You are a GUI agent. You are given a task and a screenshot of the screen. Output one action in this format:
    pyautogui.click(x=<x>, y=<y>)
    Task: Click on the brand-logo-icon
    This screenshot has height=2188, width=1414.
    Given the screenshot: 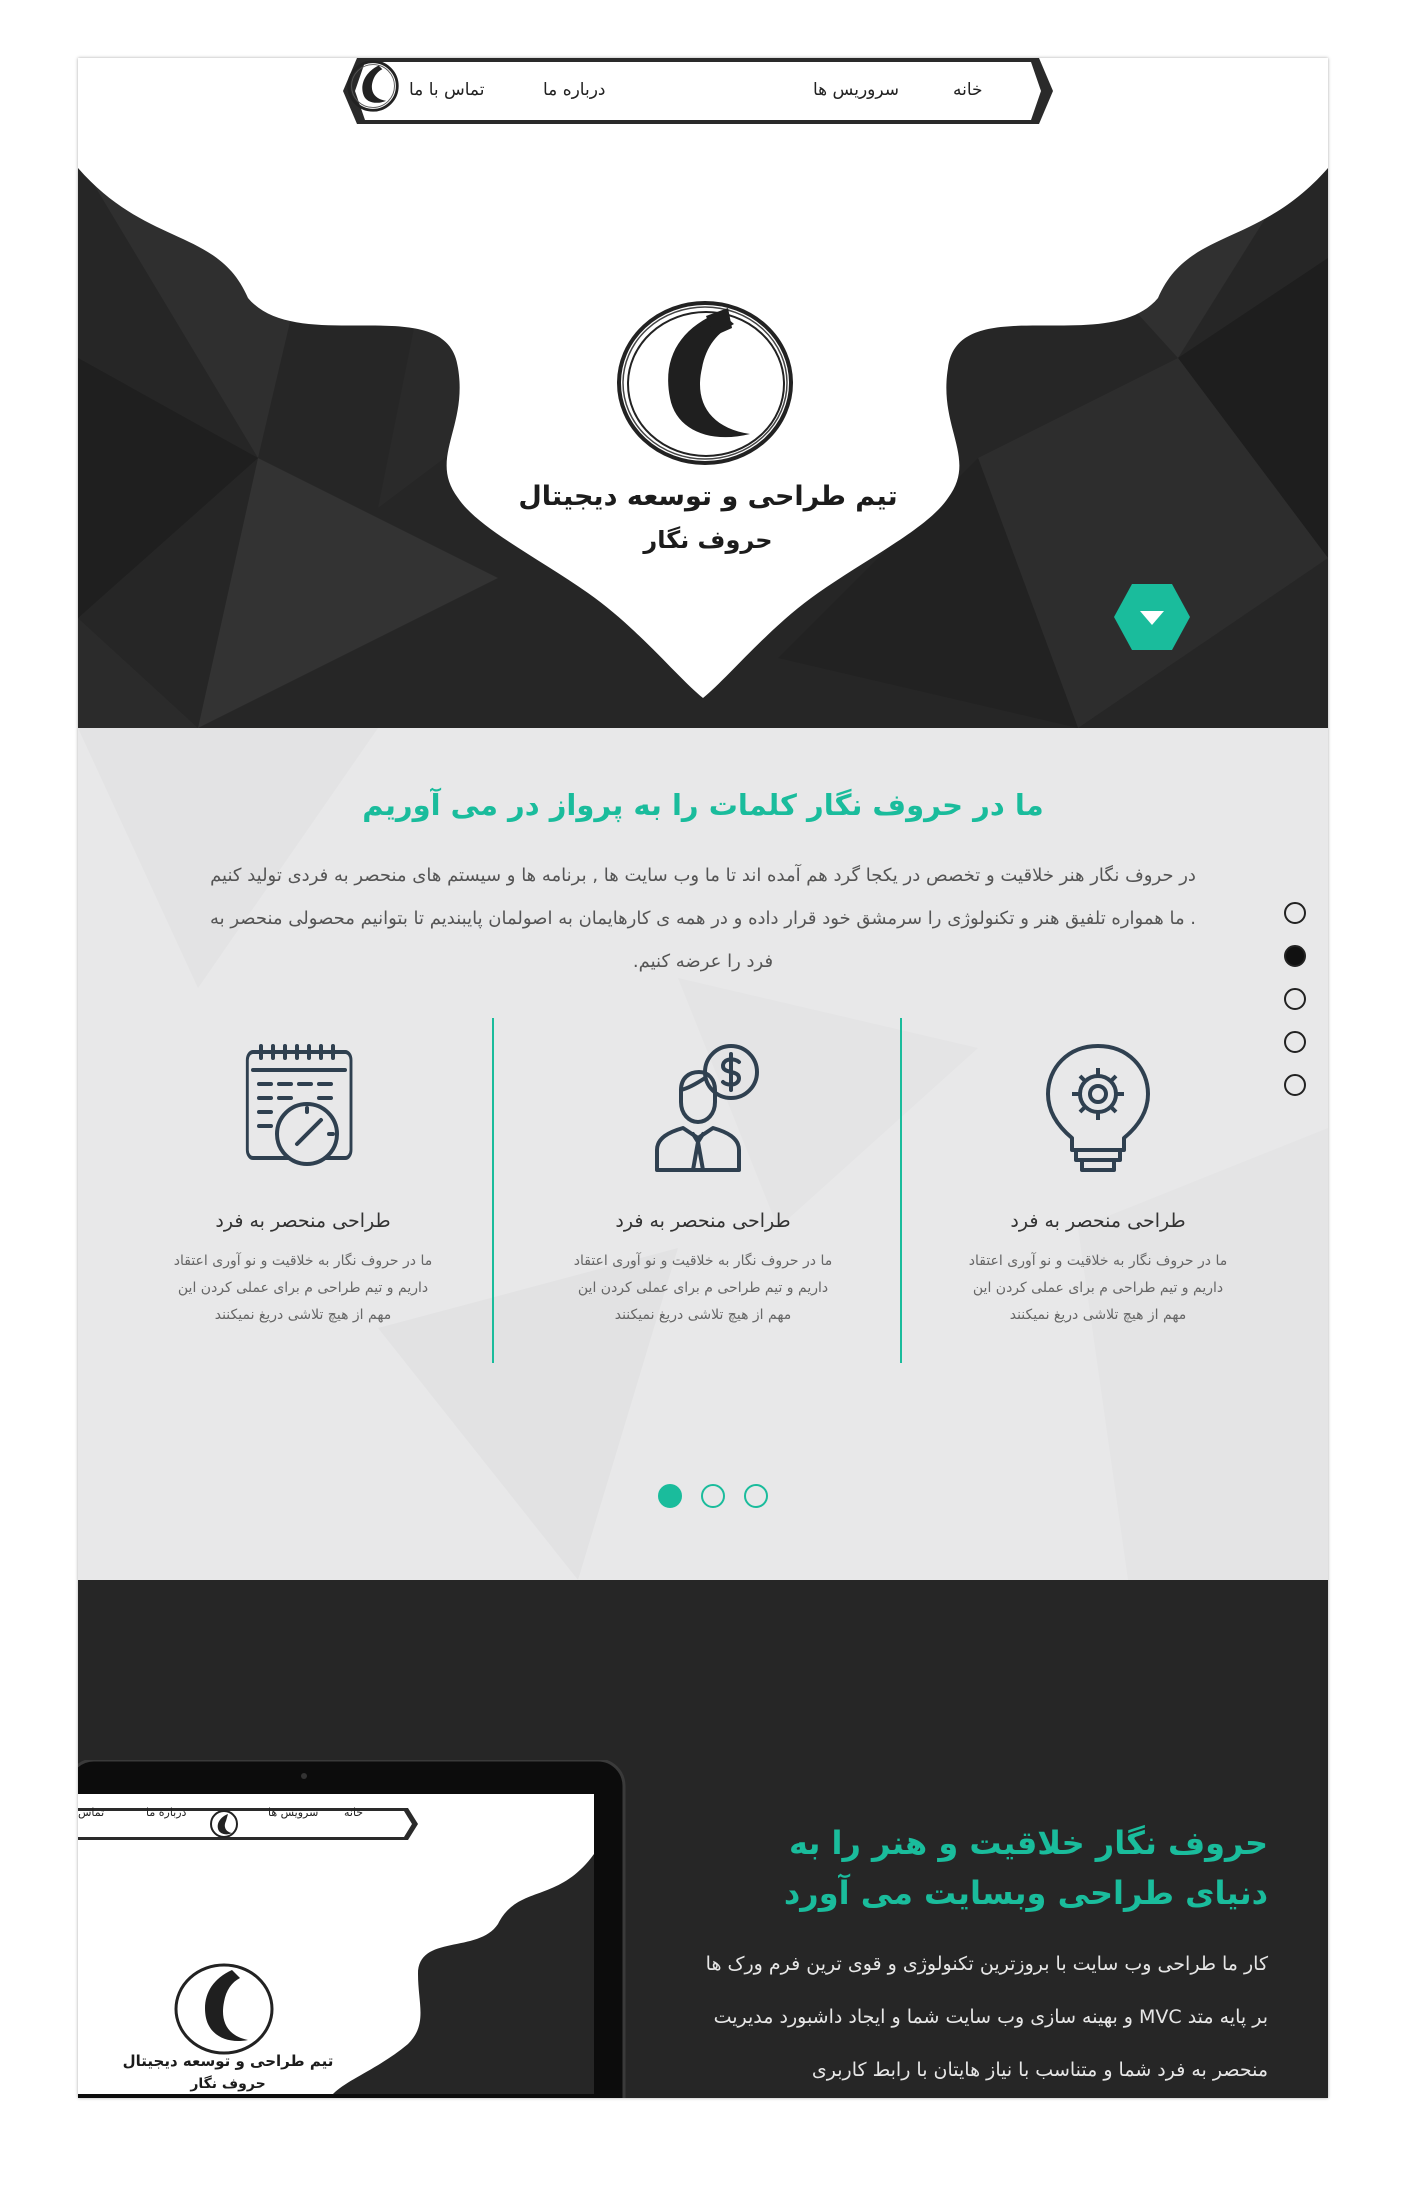 What is the action you would take?
    pyautogui.click(x=373, y=86)
    